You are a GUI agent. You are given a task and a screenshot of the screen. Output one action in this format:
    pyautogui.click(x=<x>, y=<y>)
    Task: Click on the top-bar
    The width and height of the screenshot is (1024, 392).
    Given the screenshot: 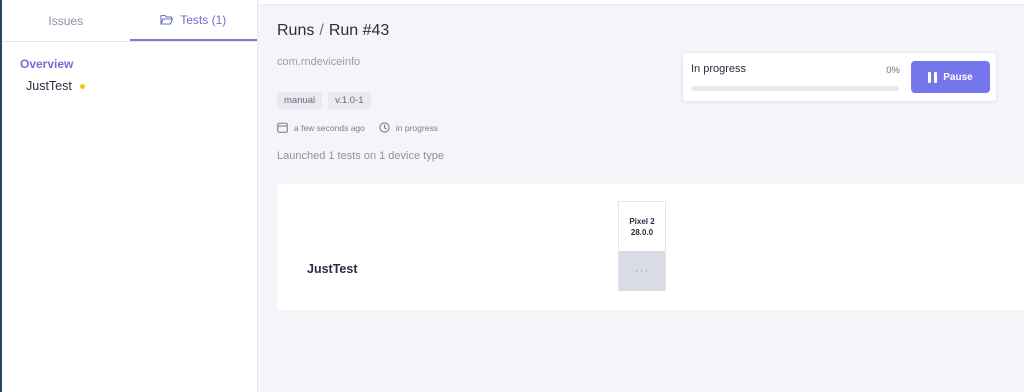 What is the action you would take?
    pyautogui.click(x=641, y=2)
    